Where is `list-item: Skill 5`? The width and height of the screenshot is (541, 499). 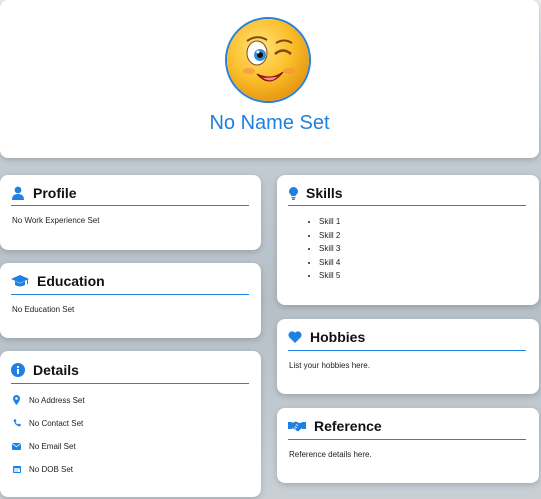
list-item: Skill 5 is located at coordinates (329, 276).